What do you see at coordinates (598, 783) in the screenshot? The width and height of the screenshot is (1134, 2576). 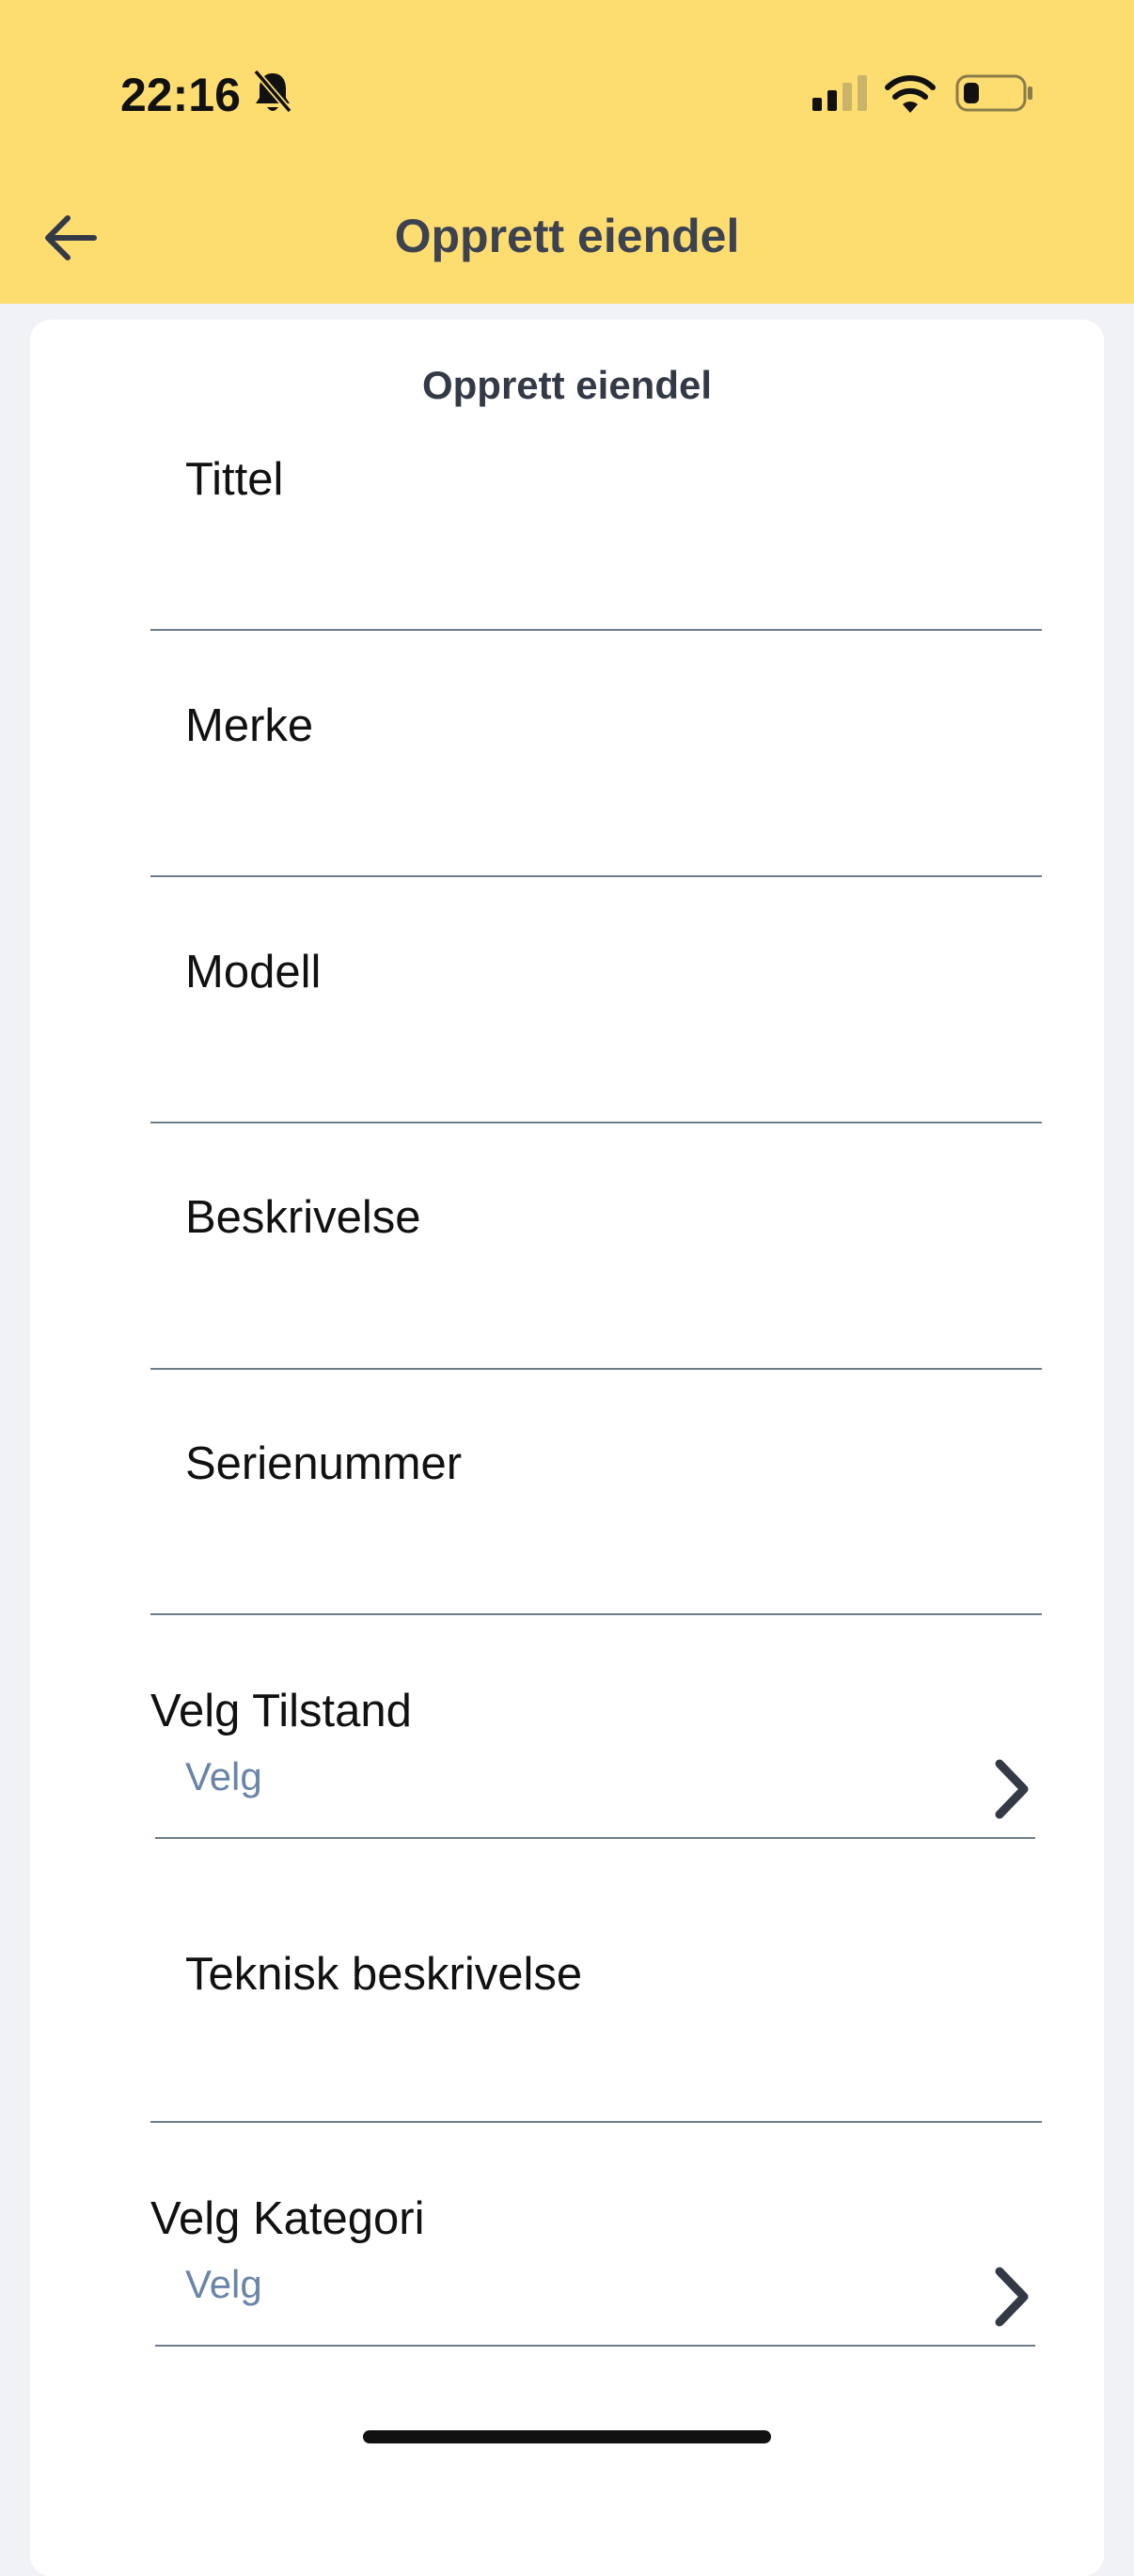 I see `brand-field` at bounding box center [598, 783].